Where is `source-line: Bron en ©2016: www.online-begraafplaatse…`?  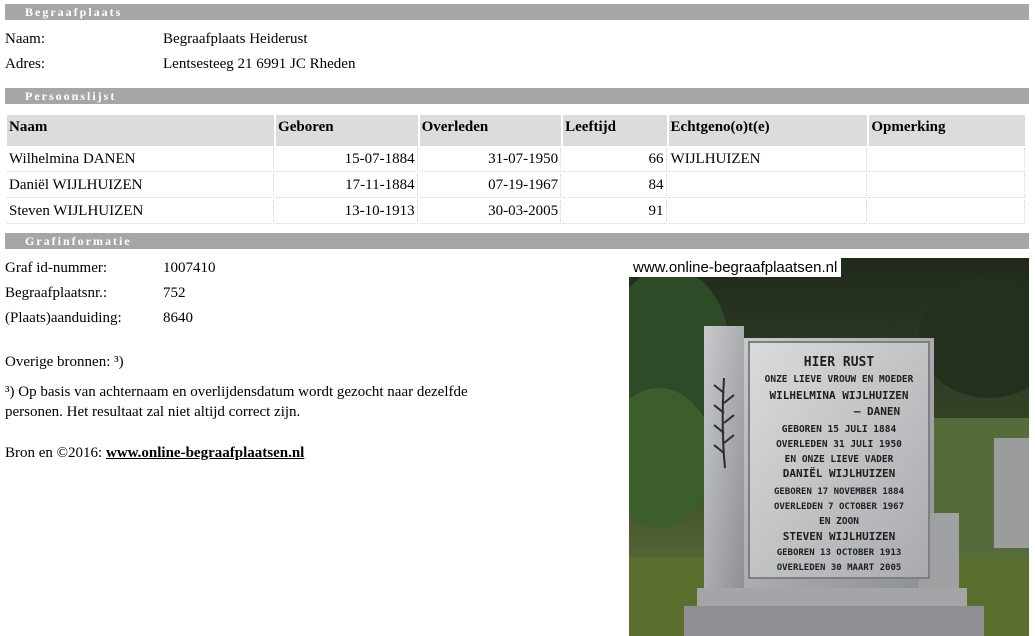 source-line: Bron en ©2016: www.online-begraafplaatse… is located at coordinates (265, 453).